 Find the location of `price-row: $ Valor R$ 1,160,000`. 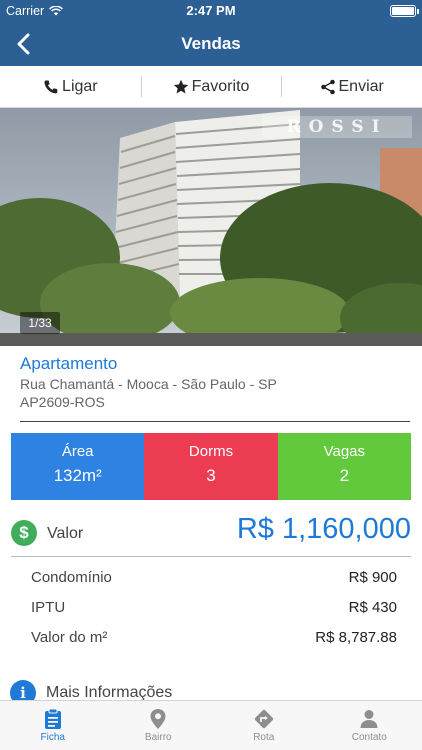

price-row: $ Valor R$ 1,160,000 is located at coordinates (211, 533).